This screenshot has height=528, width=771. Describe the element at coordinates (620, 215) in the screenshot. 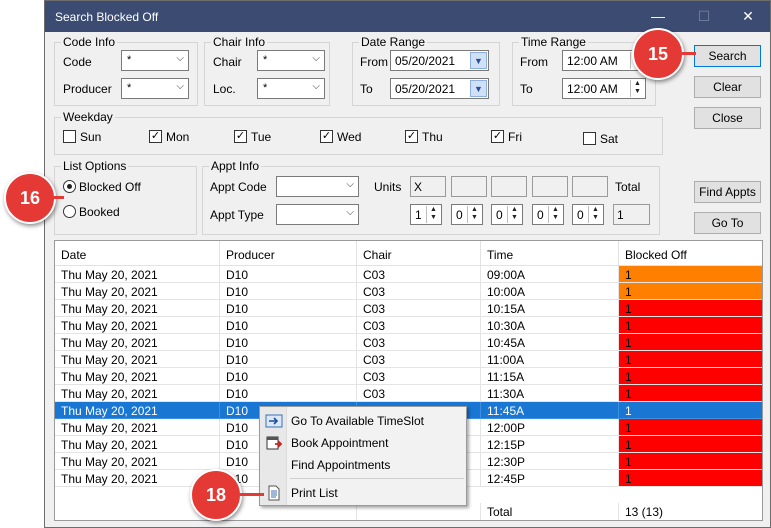

I see `total-value: 1` at that location.